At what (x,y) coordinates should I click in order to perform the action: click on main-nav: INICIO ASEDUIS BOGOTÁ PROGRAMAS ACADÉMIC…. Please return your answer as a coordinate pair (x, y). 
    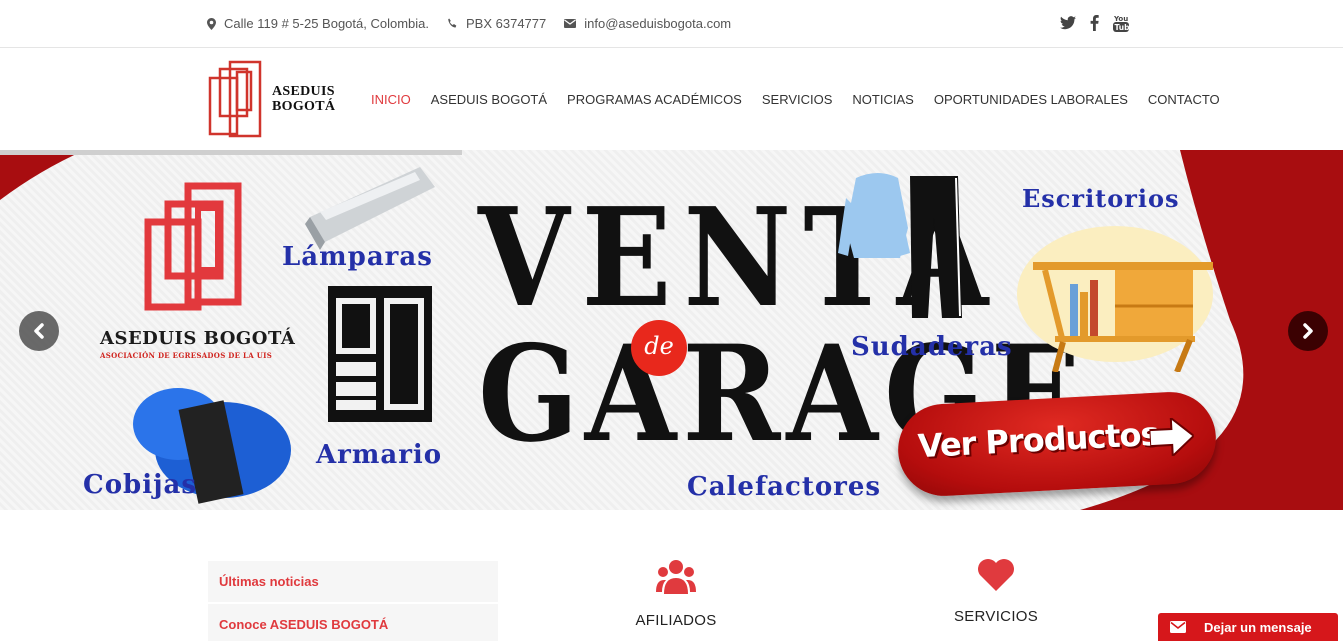
    Looking at the image, I should click on (795, 99).